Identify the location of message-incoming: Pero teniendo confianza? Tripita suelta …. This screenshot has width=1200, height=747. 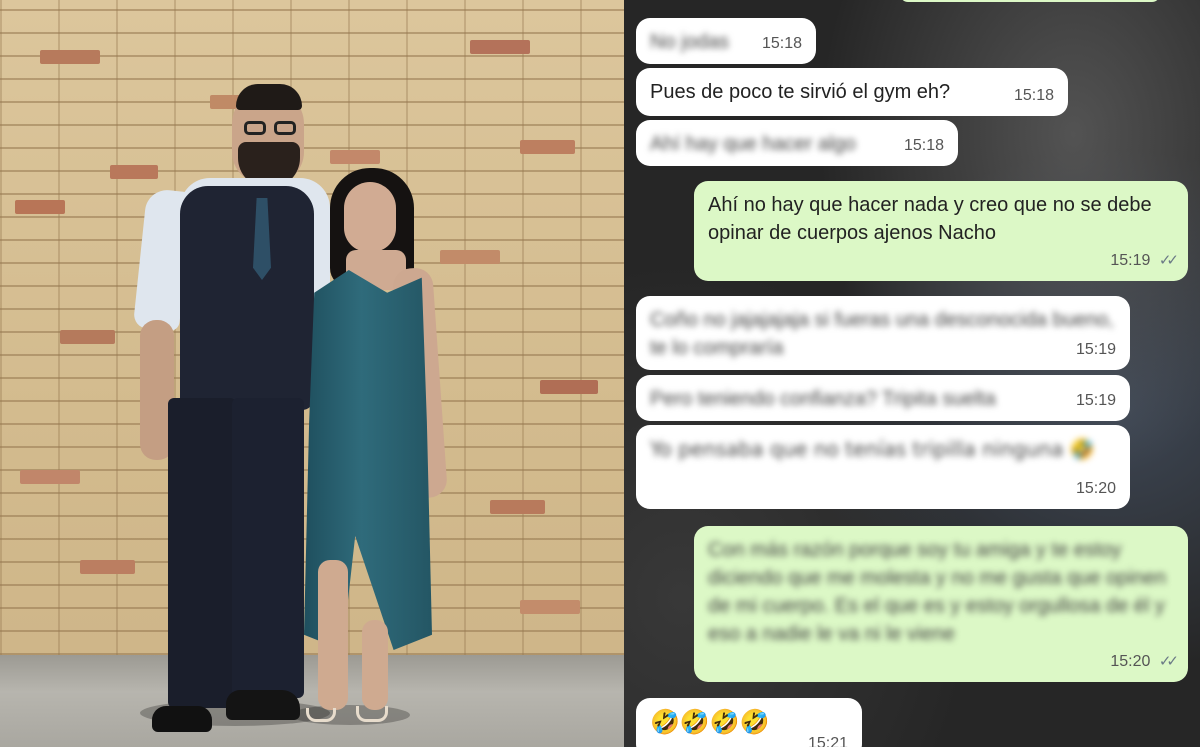
(883, 398).